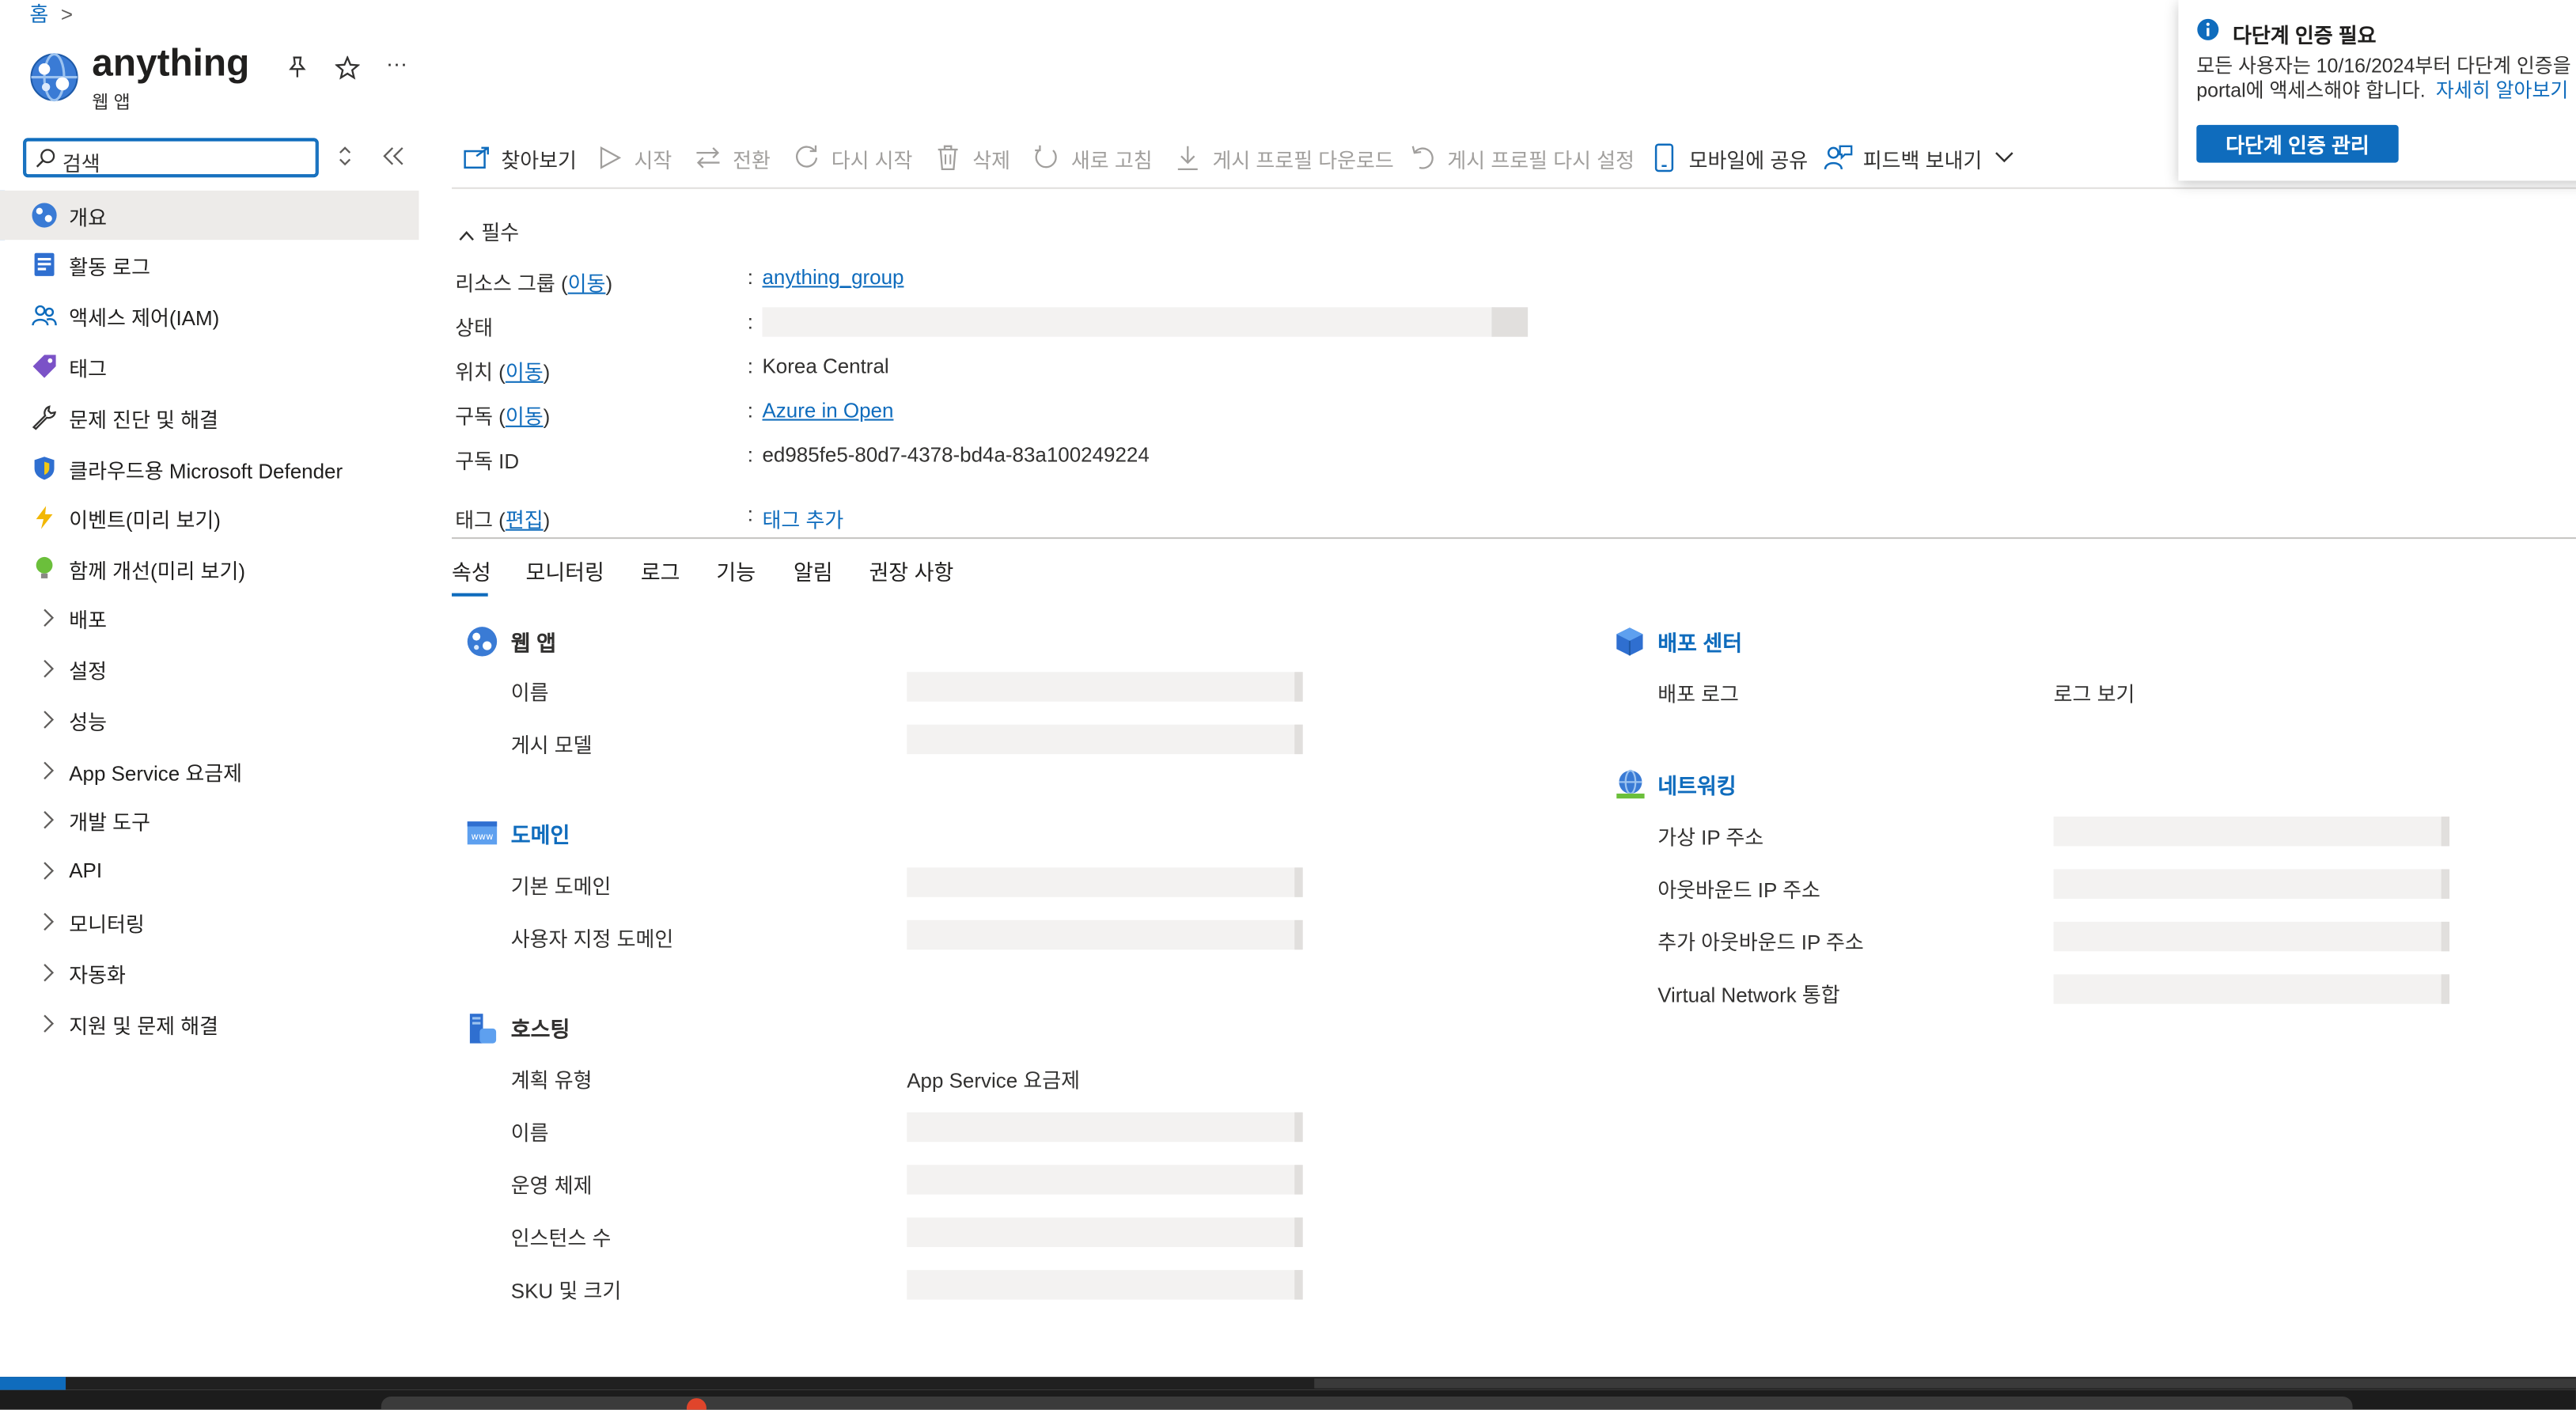 This screenshot has height=1410, width=2576. I want to click on tab-monitoring: 모니터링, so click(564, 570).